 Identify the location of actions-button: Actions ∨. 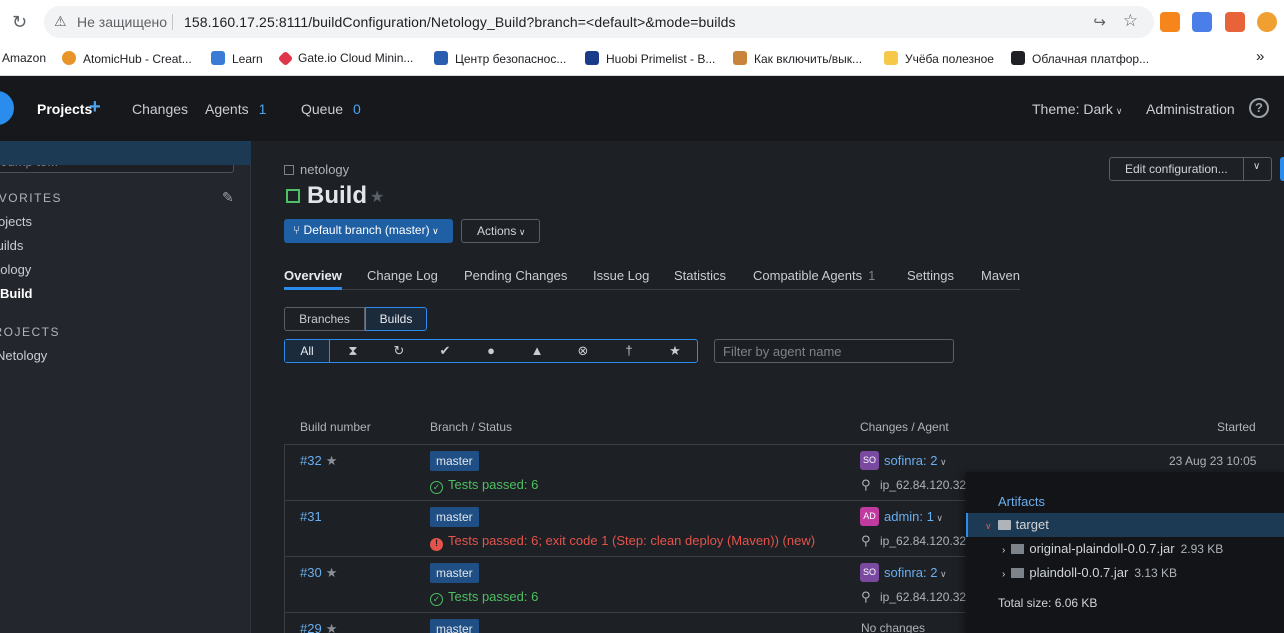
(500, 231).